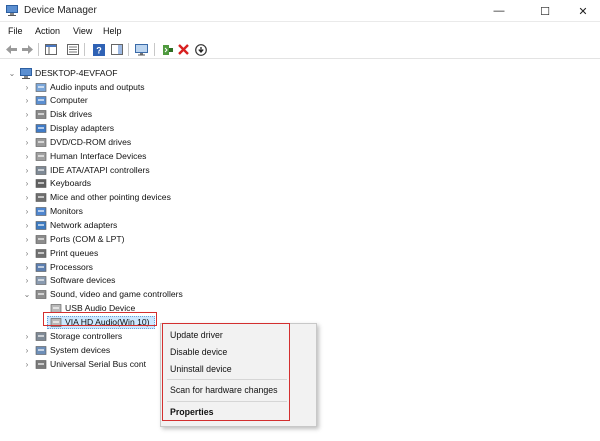 This screenshot has width=600, height=441. I want to click on tree-root: ⌄ DESKTOP-4EVFAOF, so click(100, 73).